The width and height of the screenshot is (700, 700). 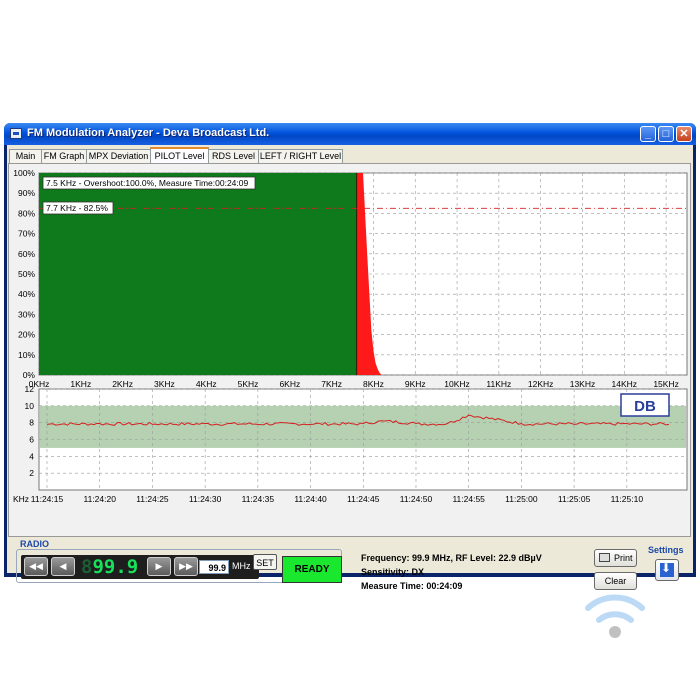 I want to click on settings-download-button, so click(x=667, y=570).